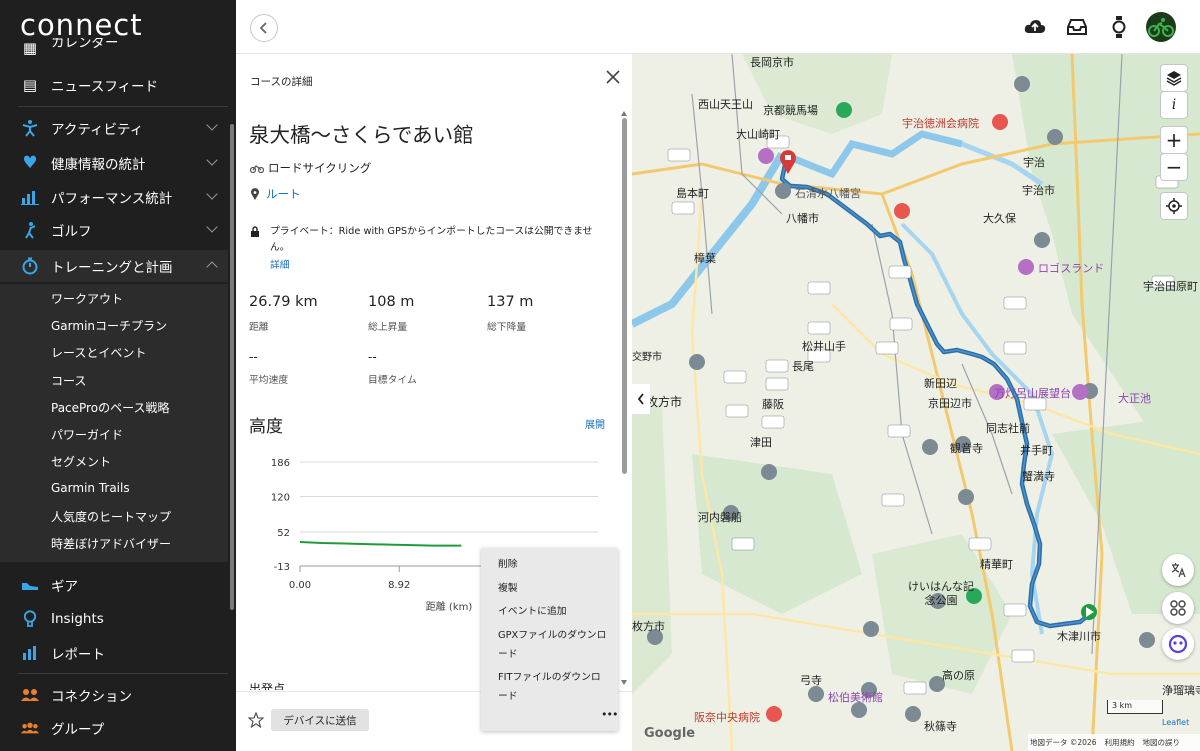 Image resolution: width=1200 pixels, height=751 pixels. What do you see at coordinates (111, 516) in the screenshot?
I see `submenu-heatmap: 人気度のヒートマップ` at bounding box center [111, 516].